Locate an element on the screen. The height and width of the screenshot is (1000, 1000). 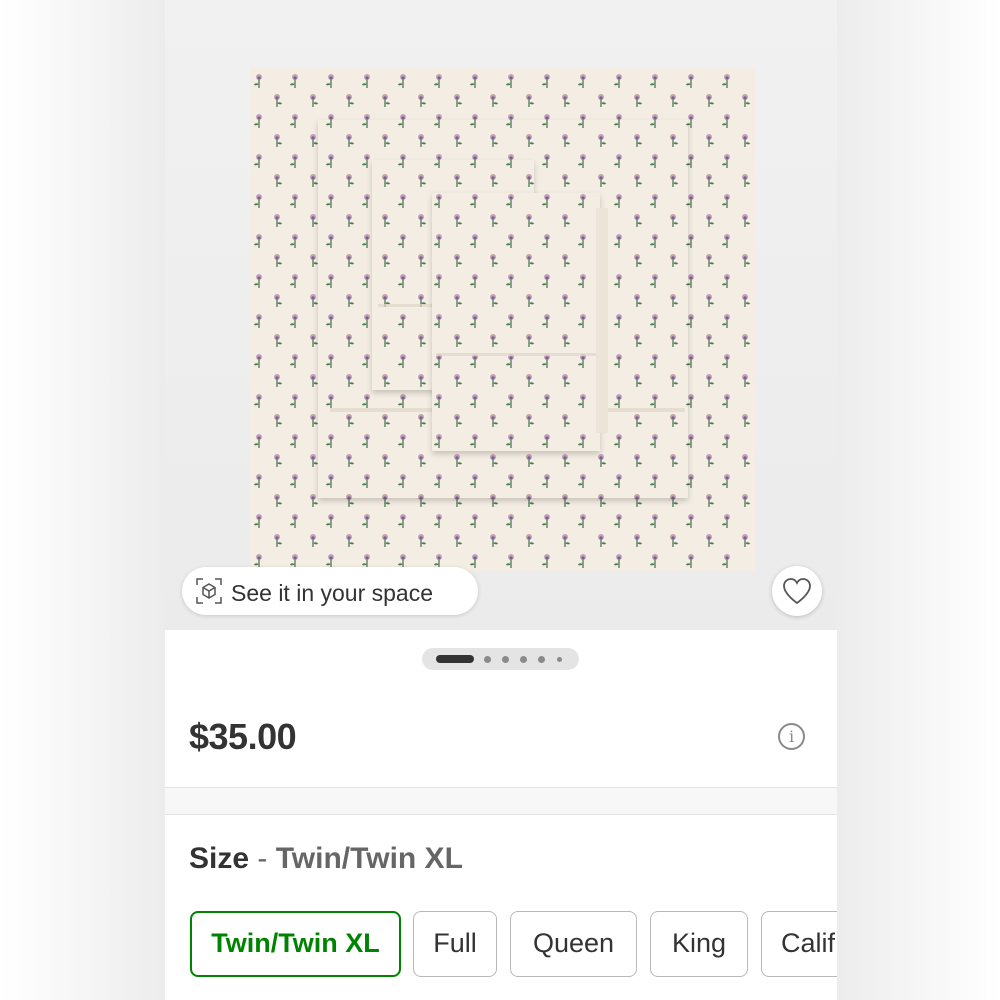
section-divider is located at coordinates (501, 801).